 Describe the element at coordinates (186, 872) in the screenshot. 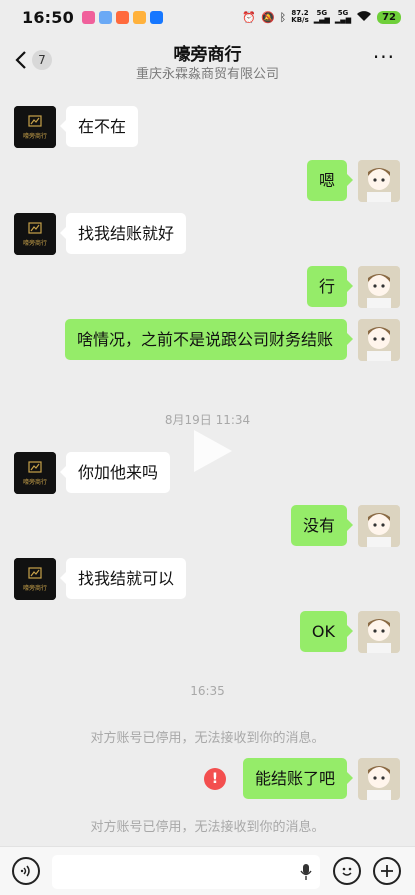

I see `message-input` at that location.